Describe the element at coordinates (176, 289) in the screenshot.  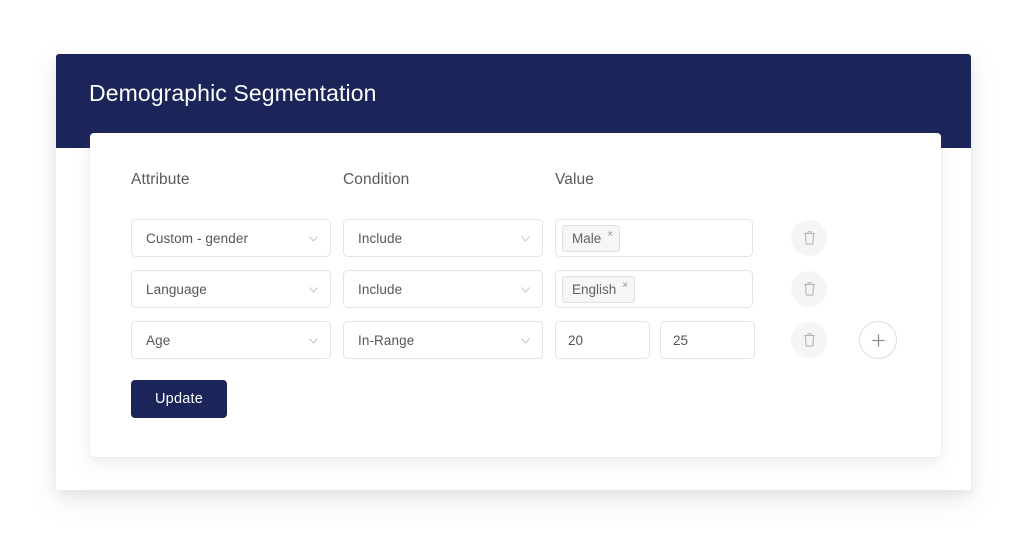
I see `attribute-select-value: Language` at that location.